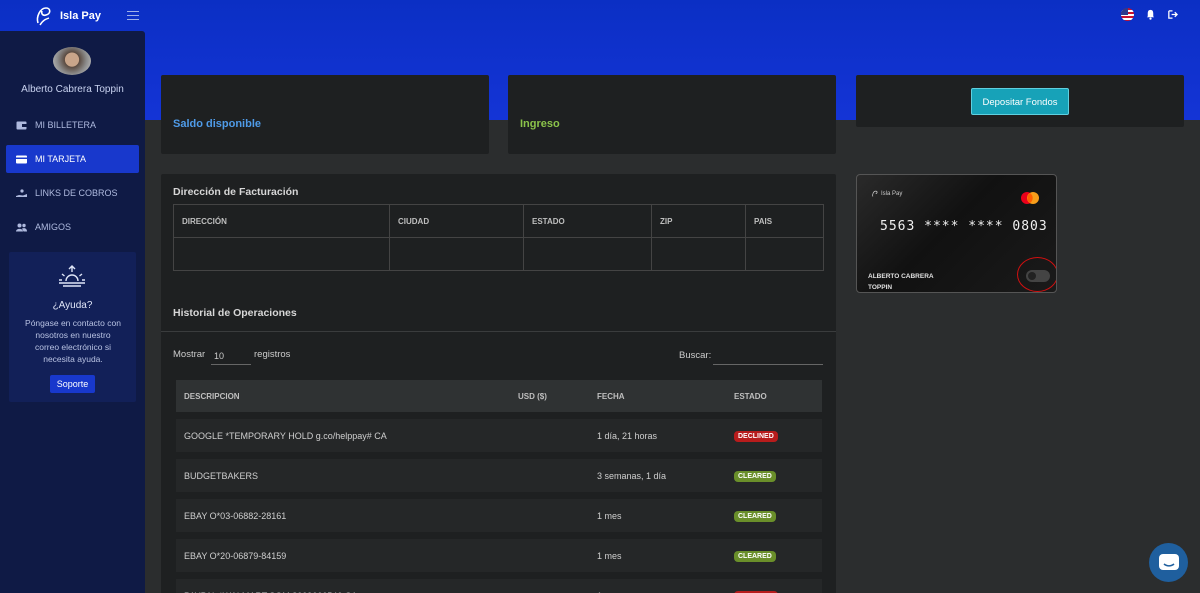 This screenshot has width=1200, height=593. I want to click on chat-button, so click(1168, 562).